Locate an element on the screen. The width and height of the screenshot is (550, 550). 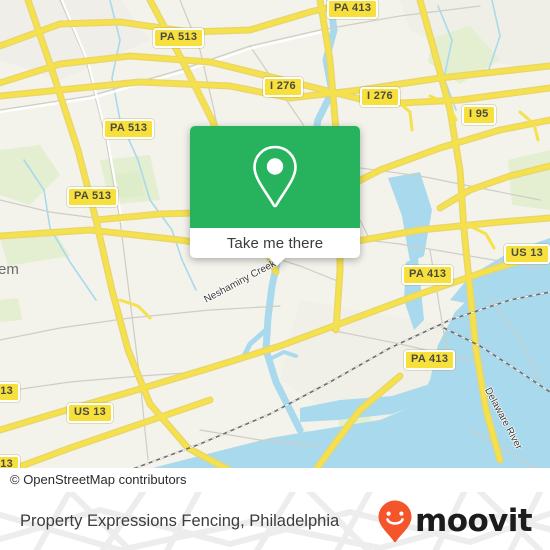
osm-attribution-text: © OpenStreetMap contributors is located at coordinates (98, 479).